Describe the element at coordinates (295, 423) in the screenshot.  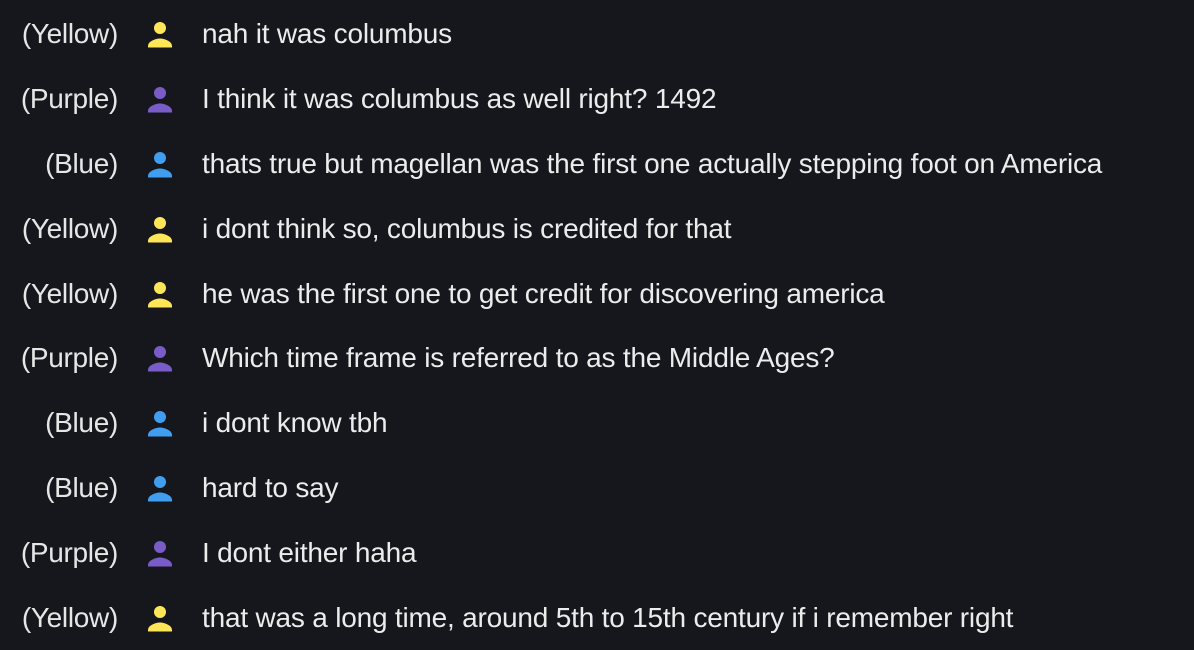
I see `message-text: i dont know tbh` at that location.